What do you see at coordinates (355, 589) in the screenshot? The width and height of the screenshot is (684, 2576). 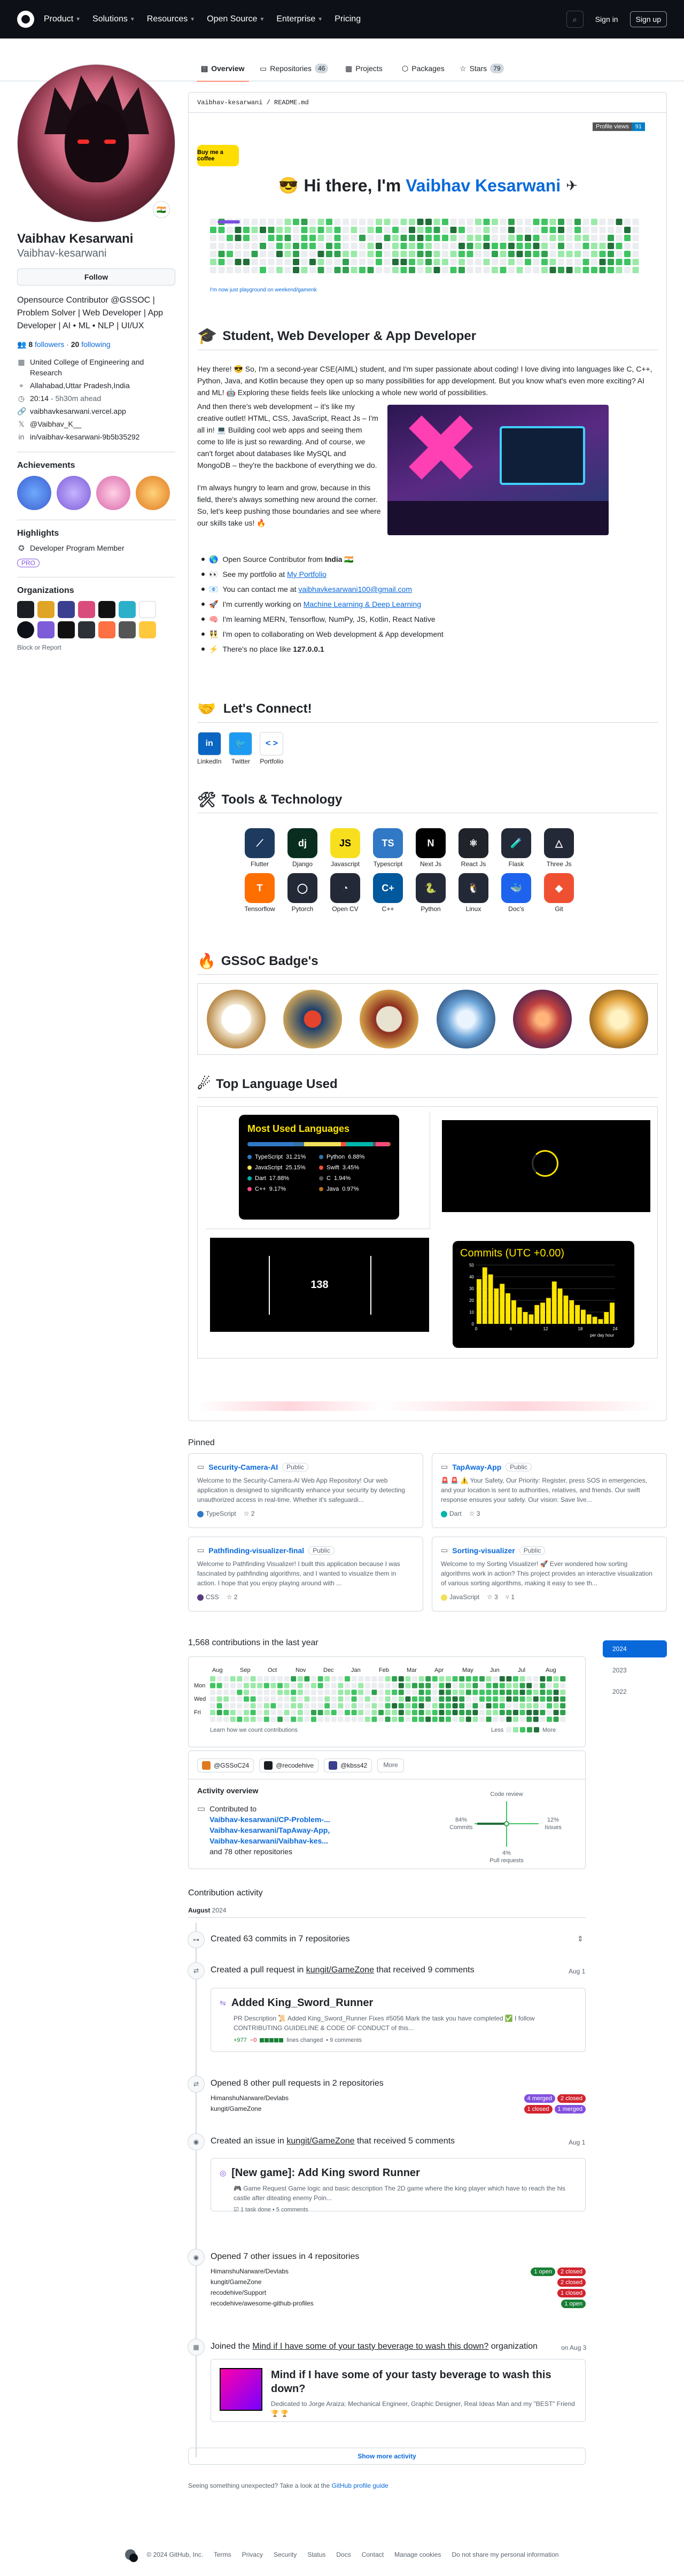 I see `bullet-link: vaibhavkesarwani100@gmail.com` at bounding box center [355, 589].